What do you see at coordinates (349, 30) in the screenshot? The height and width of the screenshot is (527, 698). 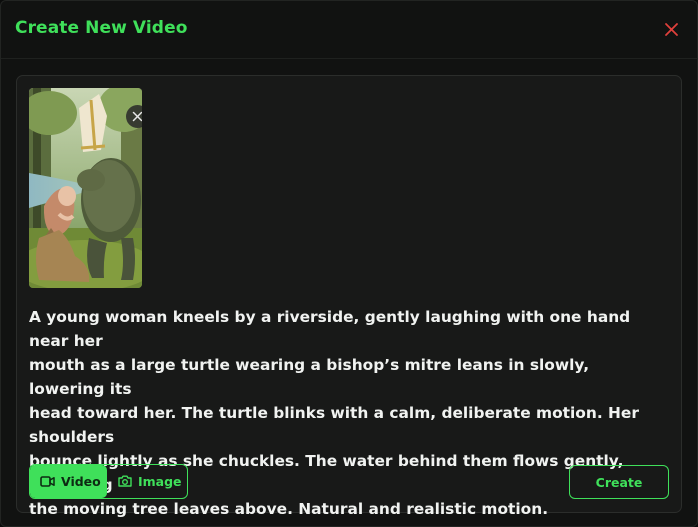 I see `dialog-header: Create New Video` at bounding box center [349, 30].